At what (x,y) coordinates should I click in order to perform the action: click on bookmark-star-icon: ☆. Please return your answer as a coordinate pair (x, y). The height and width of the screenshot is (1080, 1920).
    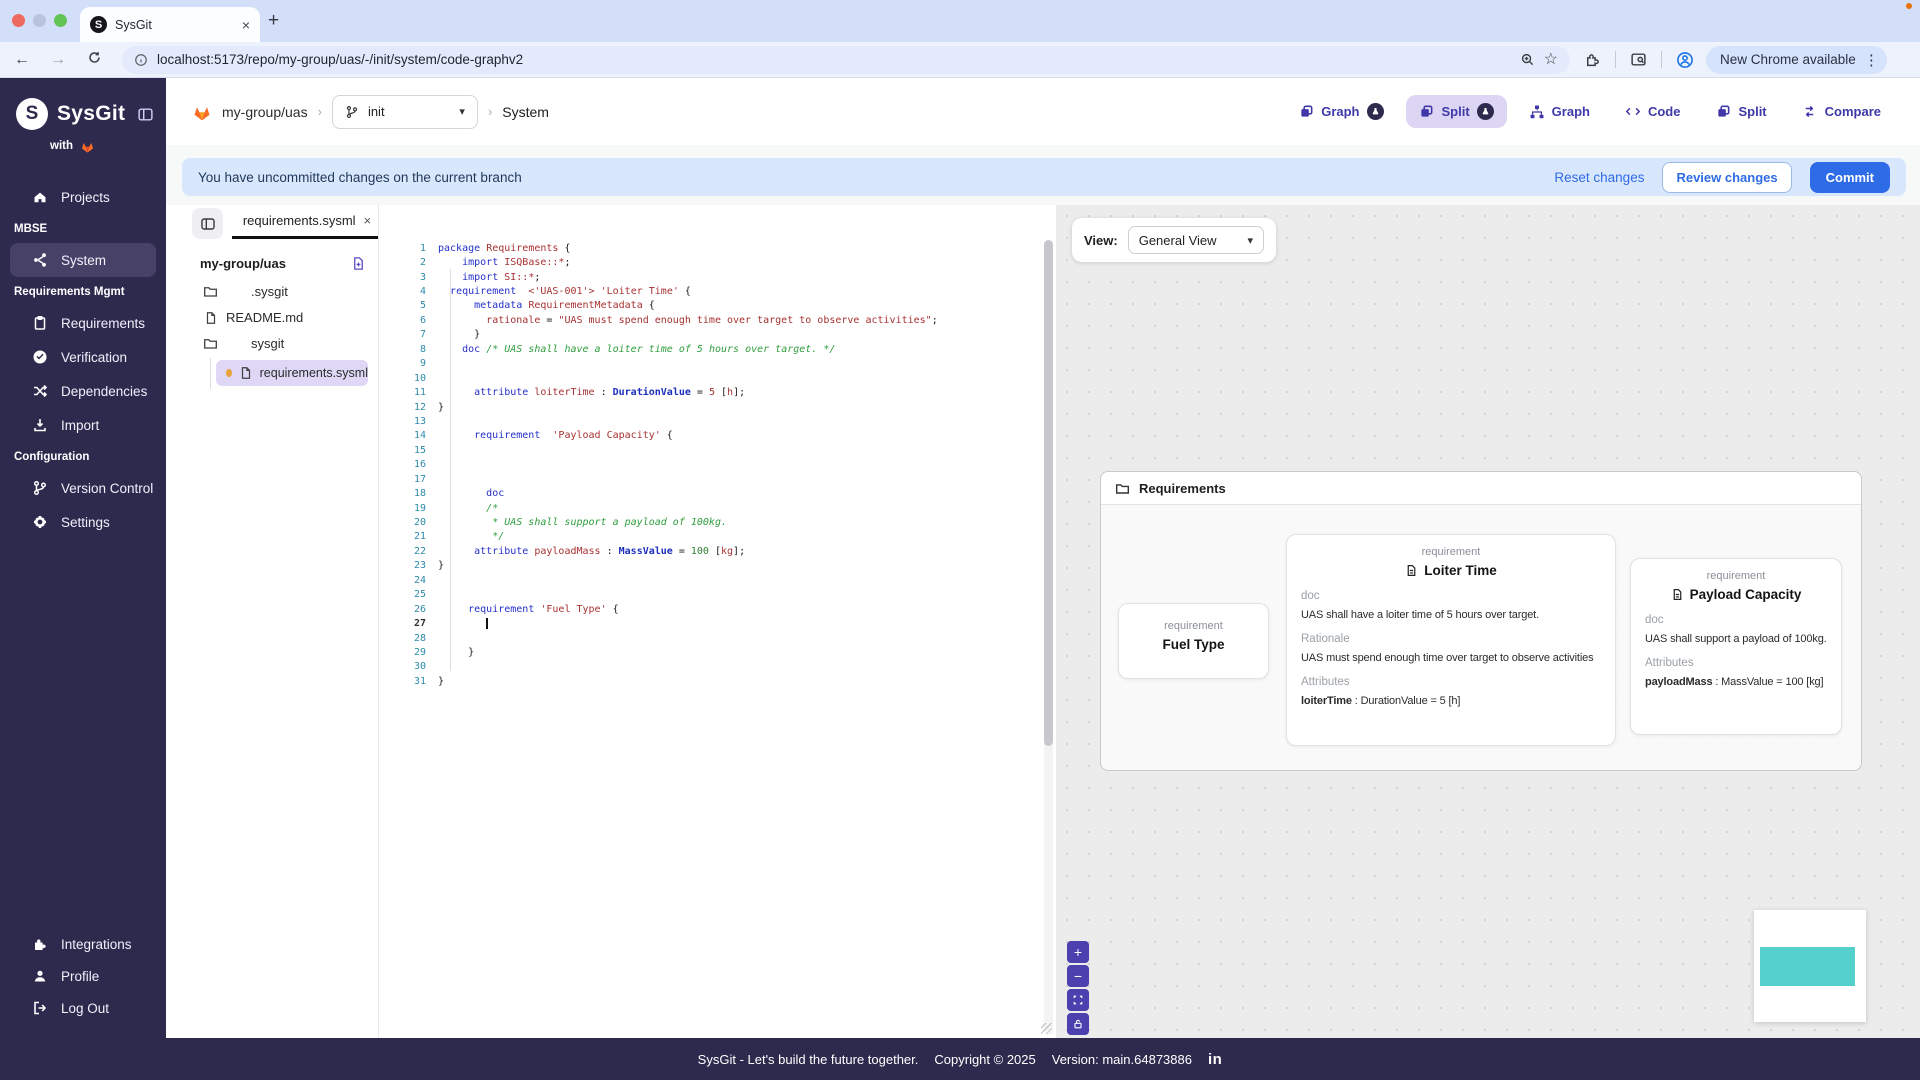
    Looking at the image, I should click on (1551, 59).